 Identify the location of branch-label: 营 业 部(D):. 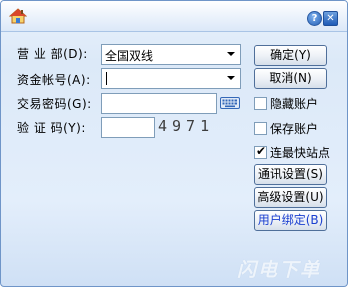
(52, 54).